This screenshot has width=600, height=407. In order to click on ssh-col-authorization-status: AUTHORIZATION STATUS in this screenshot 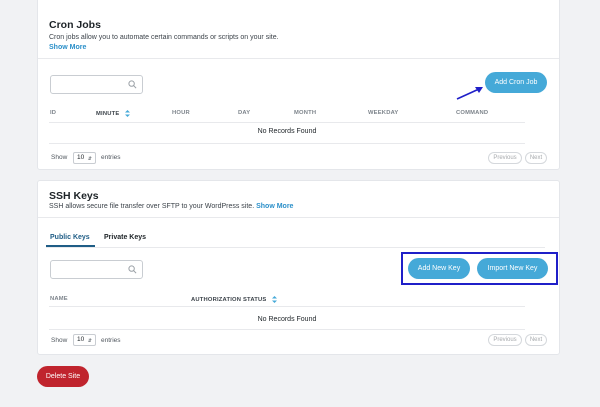, I will do `click(234, 300)`.